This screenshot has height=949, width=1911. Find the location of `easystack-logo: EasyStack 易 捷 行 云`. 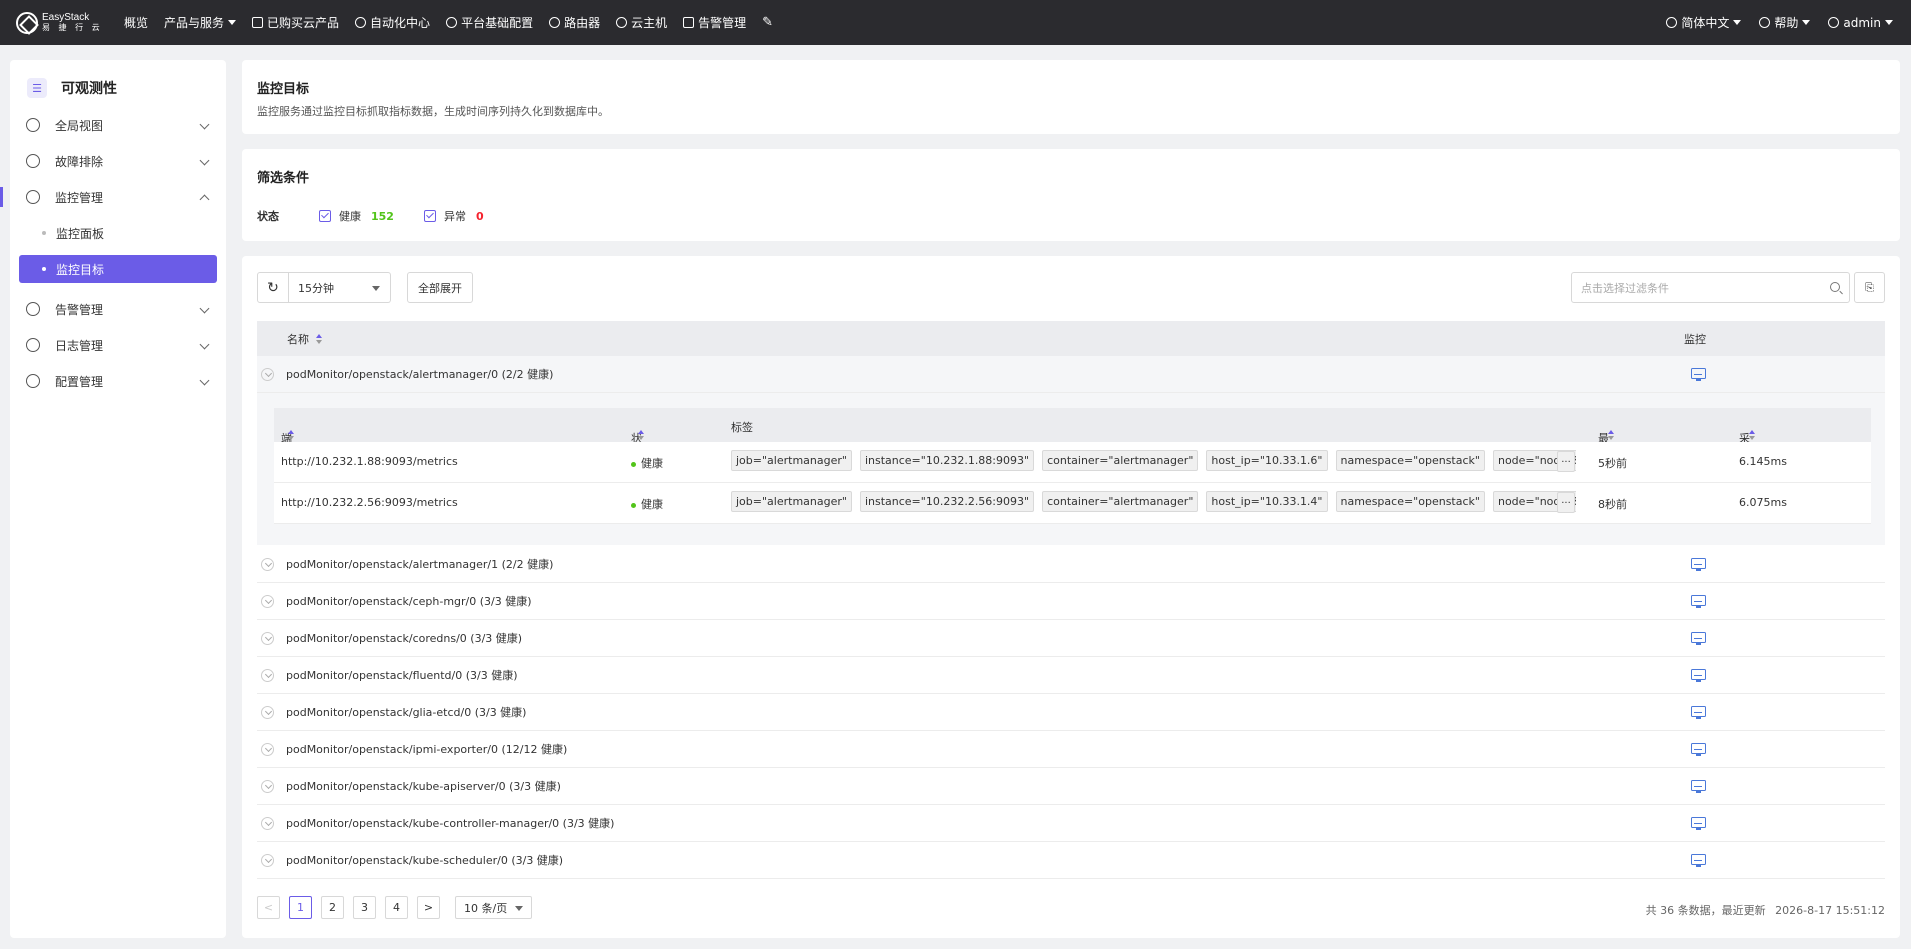

easystack-logo: EasyStack 易 捷 行 云 is located at coordinates (61, 22).